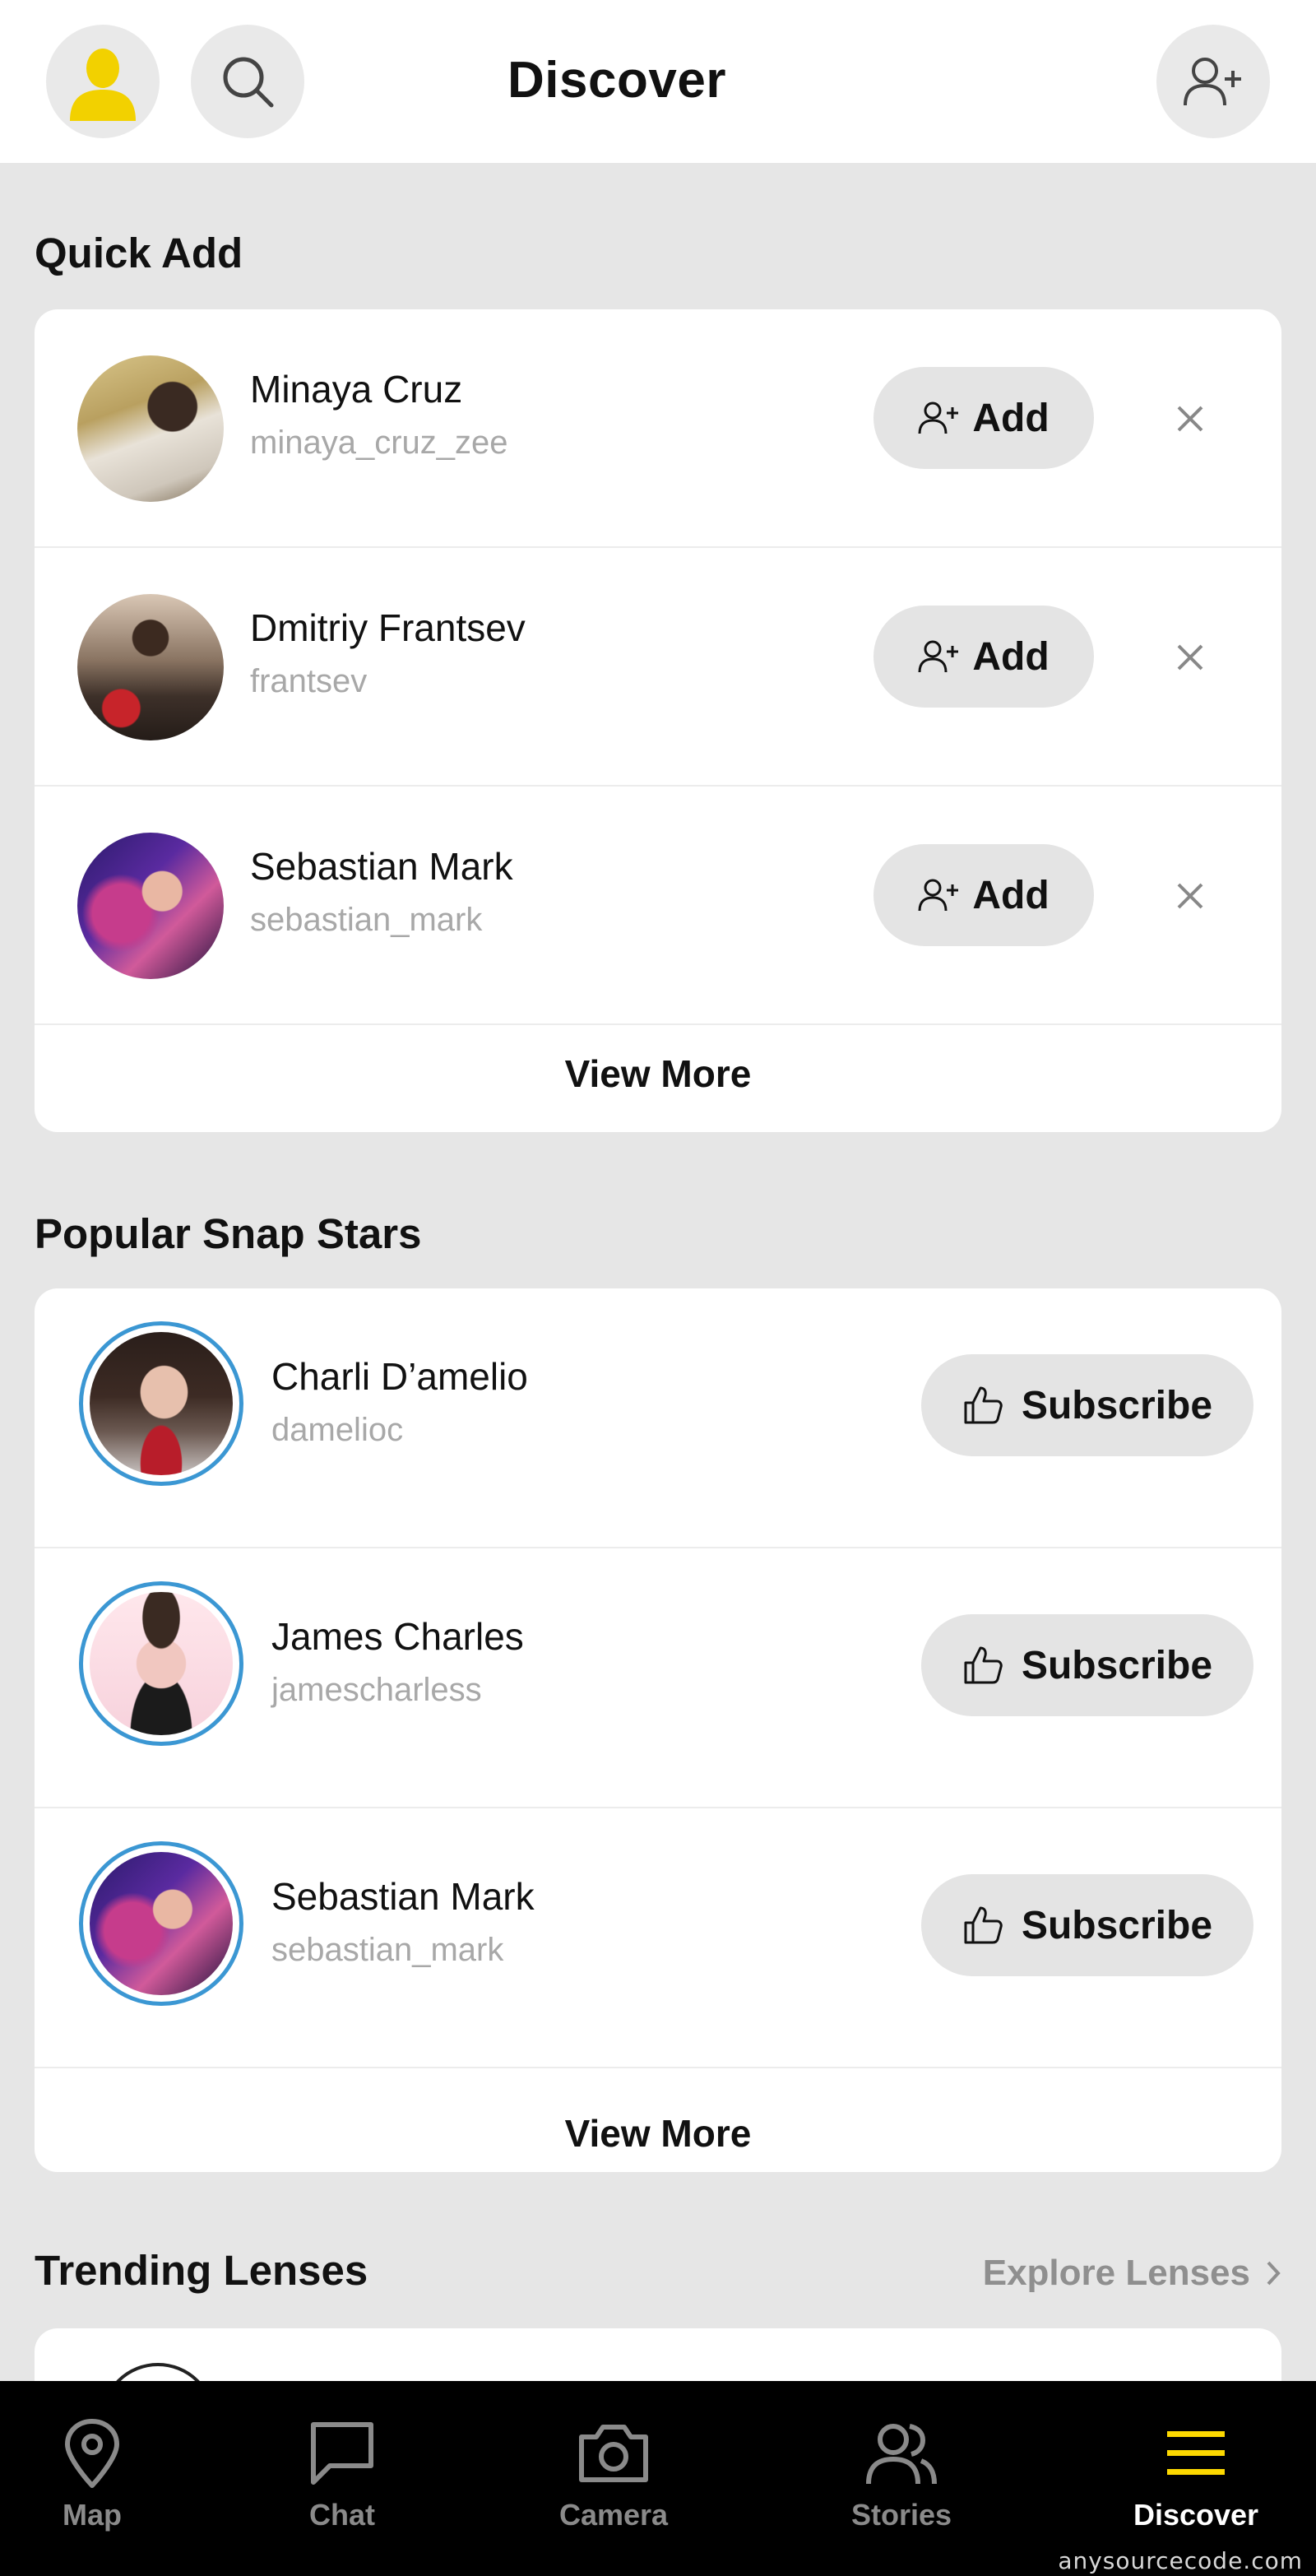 This screenshot has width=1316, height=2576. What do you see at coordinates (379, 443) in the screenshot?
I see `friend-username: minaya_cruz_zee` at bounding box center [379, 443].